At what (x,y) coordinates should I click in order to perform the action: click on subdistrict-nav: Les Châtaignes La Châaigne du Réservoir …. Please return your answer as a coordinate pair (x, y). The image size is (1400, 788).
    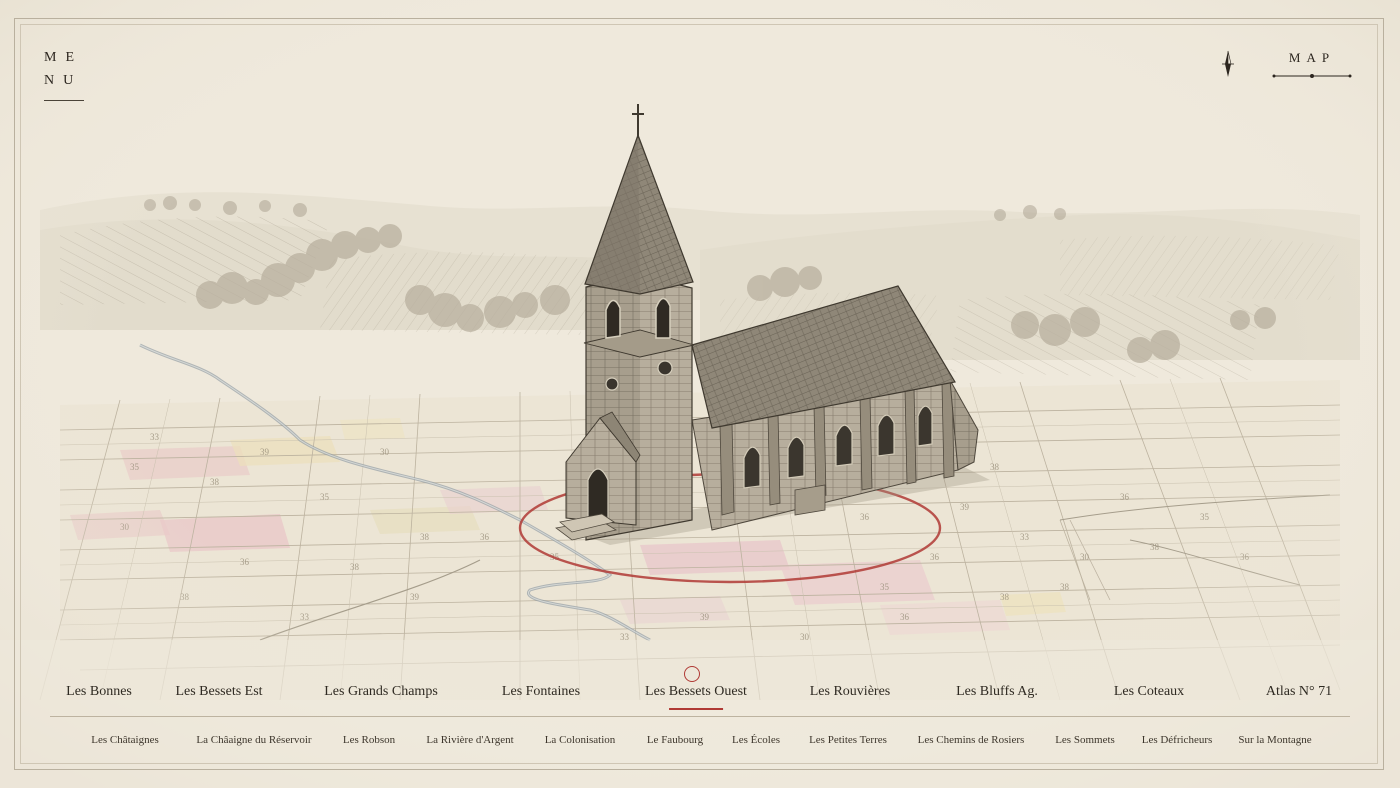
    Looking at the image, I should click on (700, 742).